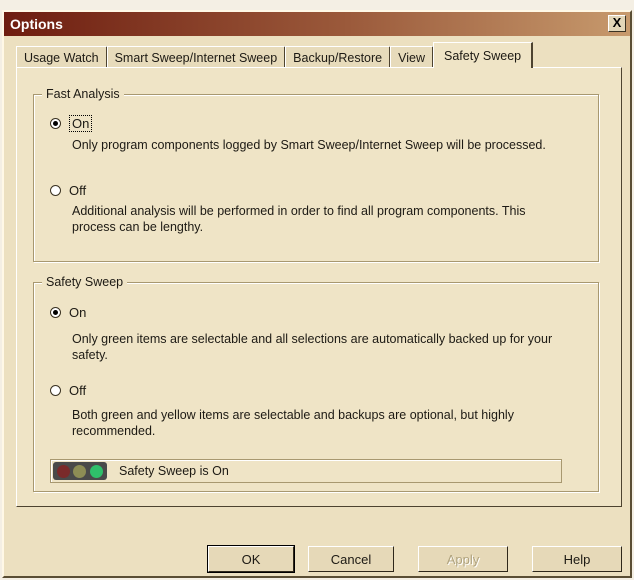 This screenshot has height=580, width=634. I want to click on fast-analysis-off-radio: Off, so click(68, 190).